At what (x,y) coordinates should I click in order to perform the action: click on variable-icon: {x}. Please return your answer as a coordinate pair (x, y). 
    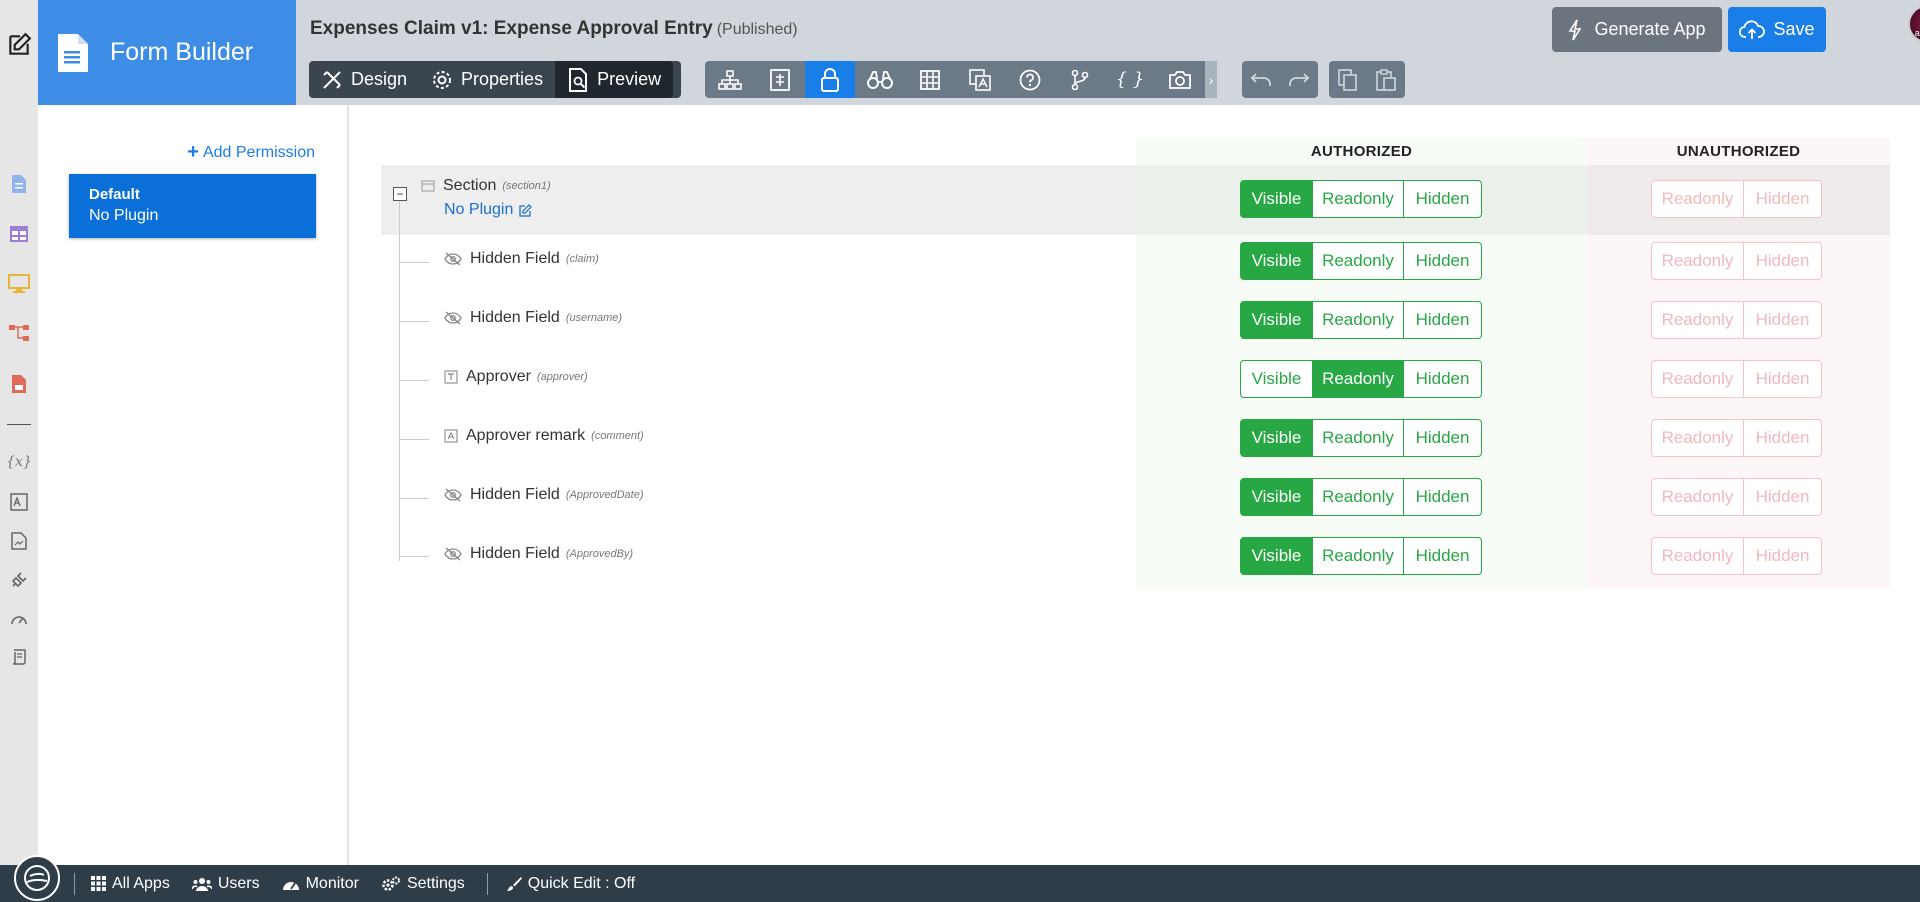
    Looking at the image, I should click on (19, 462).